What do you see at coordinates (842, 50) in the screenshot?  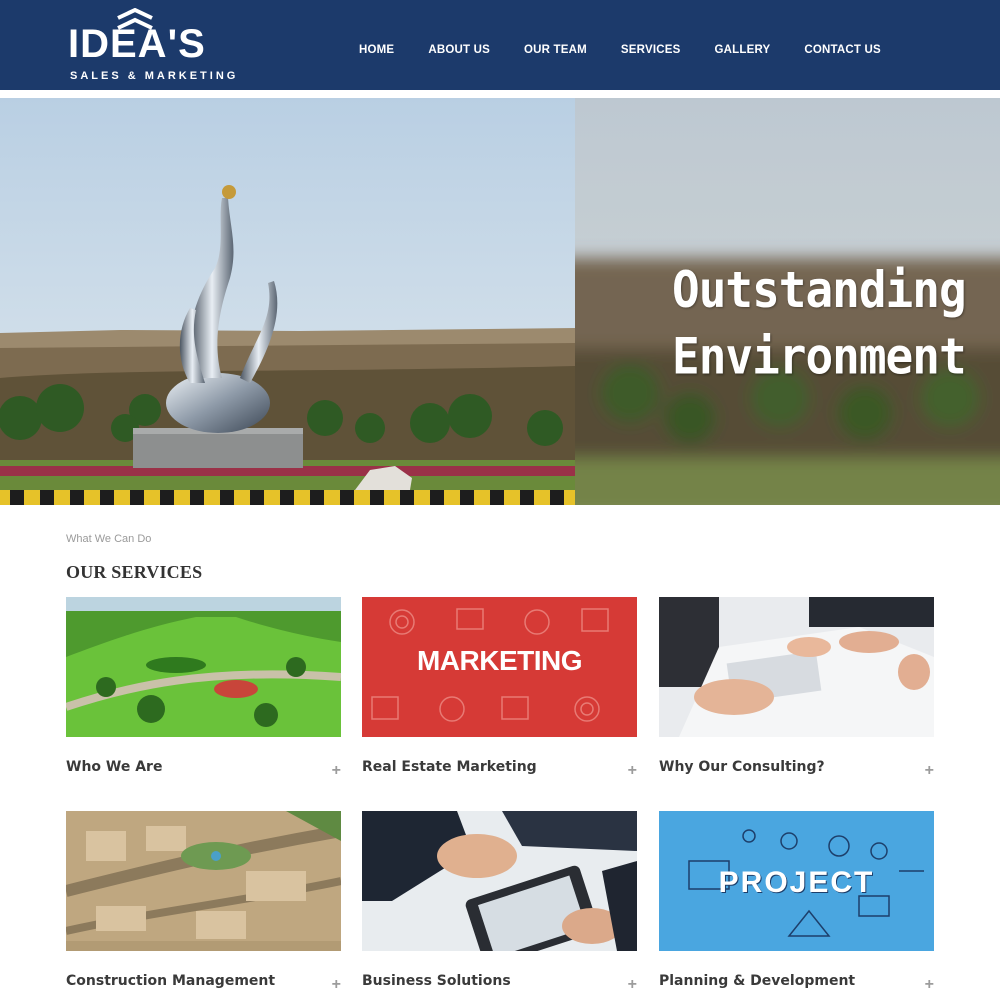 I see `nav-contact-us: CONTACT US` at bounding box center [842, 50].